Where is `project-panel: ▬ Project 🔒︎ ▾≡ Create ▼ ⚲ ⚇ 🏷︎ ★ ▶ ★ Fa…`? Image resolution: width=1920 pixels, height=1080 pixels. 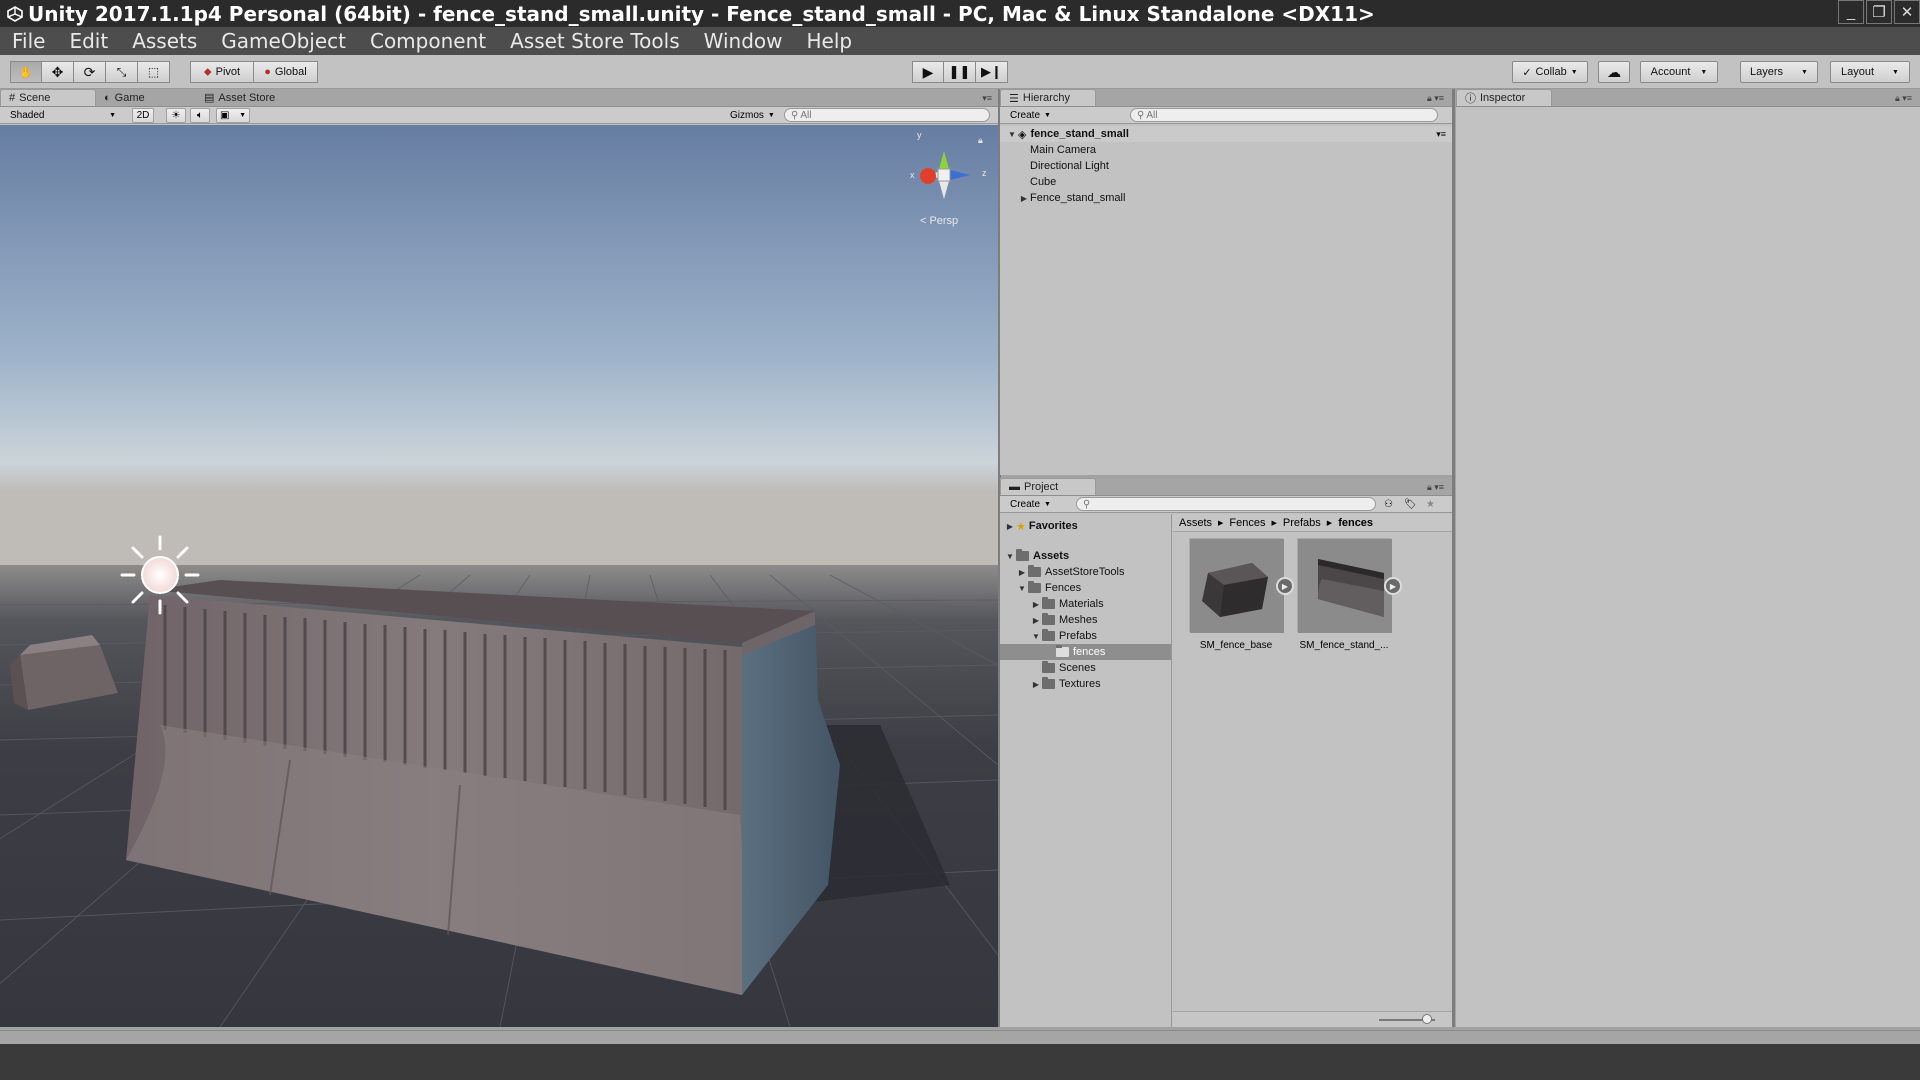 project-panel: ▬ Project 🔒︎ ▾≡ Create ▼ ⚲ ⚇ 🏷︎ ★ ▶ ★ Fa… is located at coordinates (1226, 752).